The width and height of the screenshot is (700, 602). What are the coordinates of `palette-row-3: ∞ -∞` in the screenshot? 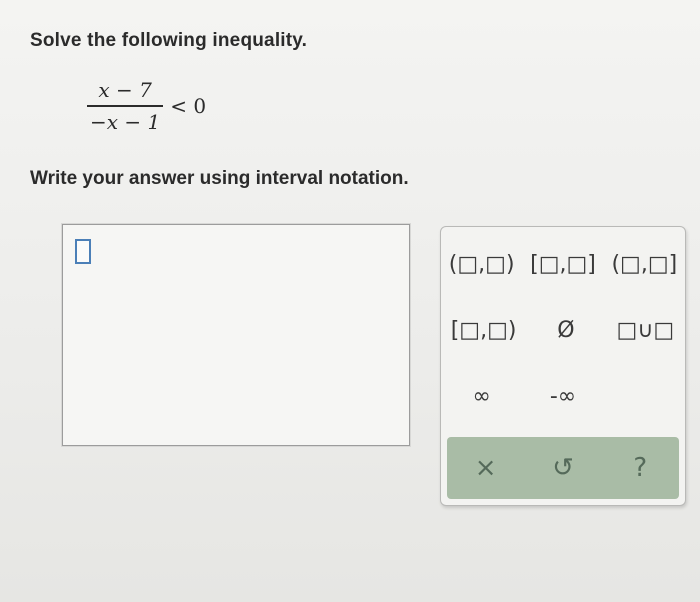 It's located at (563, 396).